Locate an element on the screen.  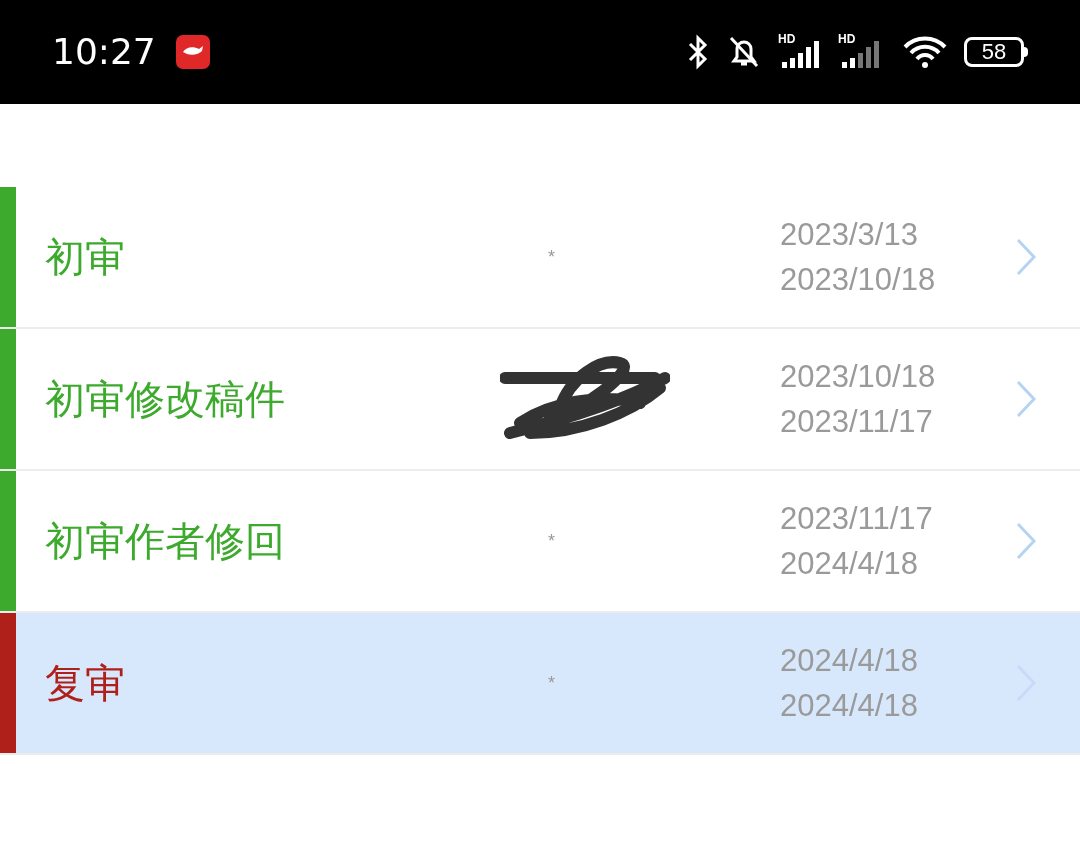
stage-title: 复审 is located at coordinates (85, 683).